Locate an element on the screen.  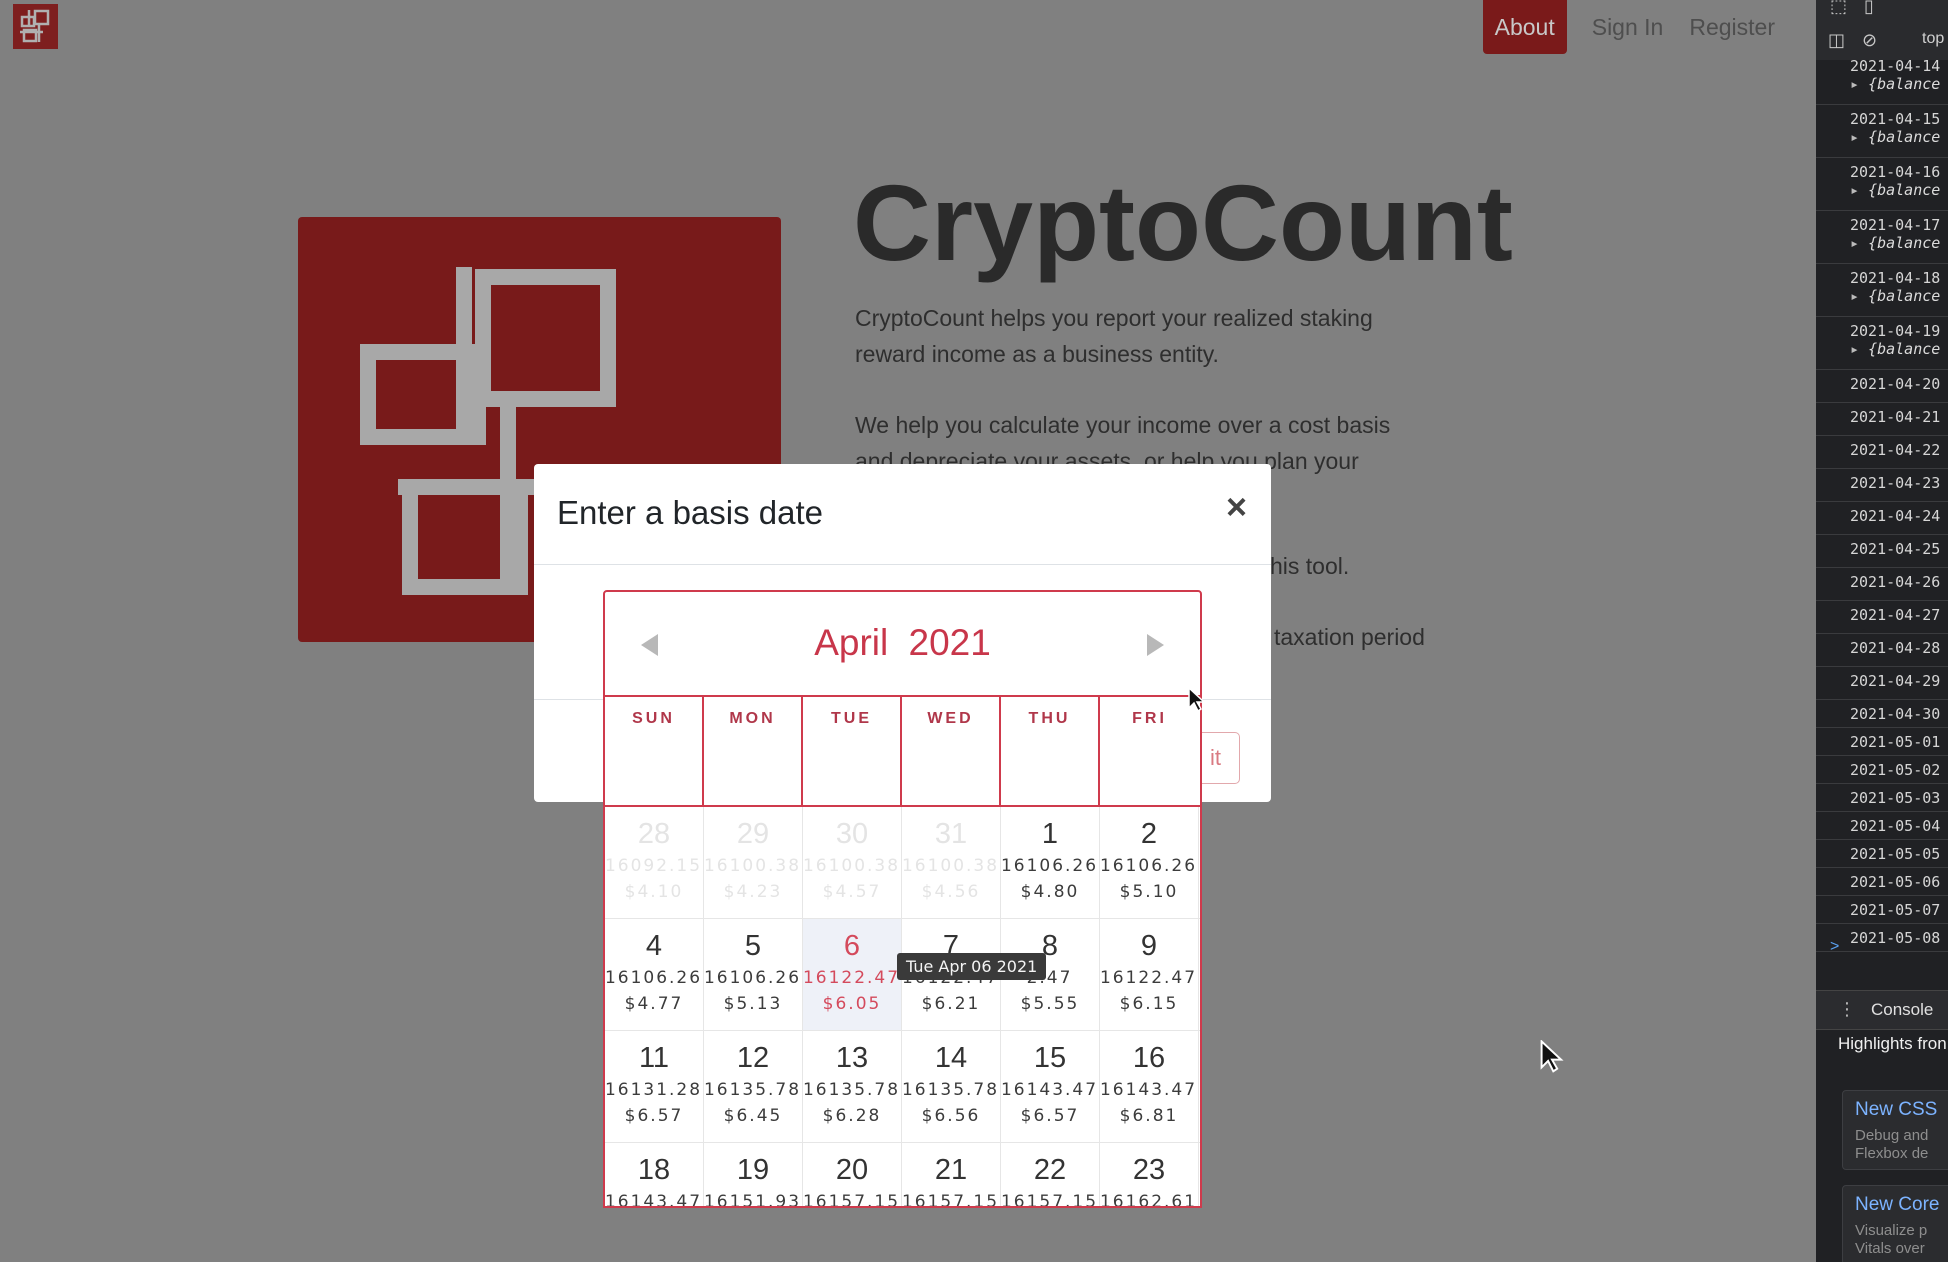
day-usd-value: $5.13 is located at coordinates (753, 1004).